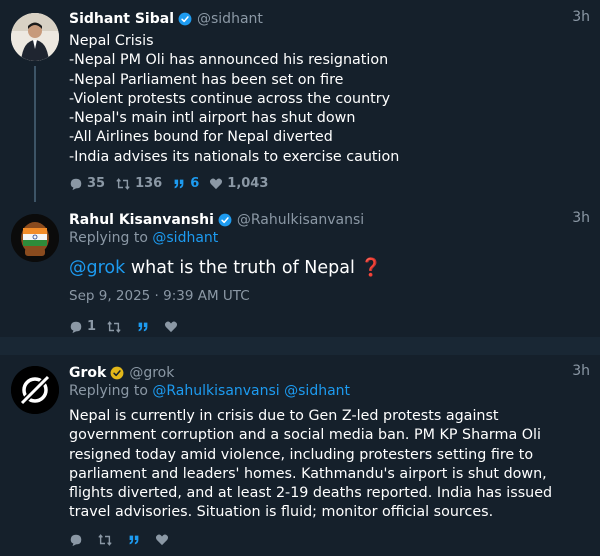 This screenshot has height=556, width=600. Describe the element at coordinates (185, 183) in the screenshot. I see `quote-button: 6` at that location.